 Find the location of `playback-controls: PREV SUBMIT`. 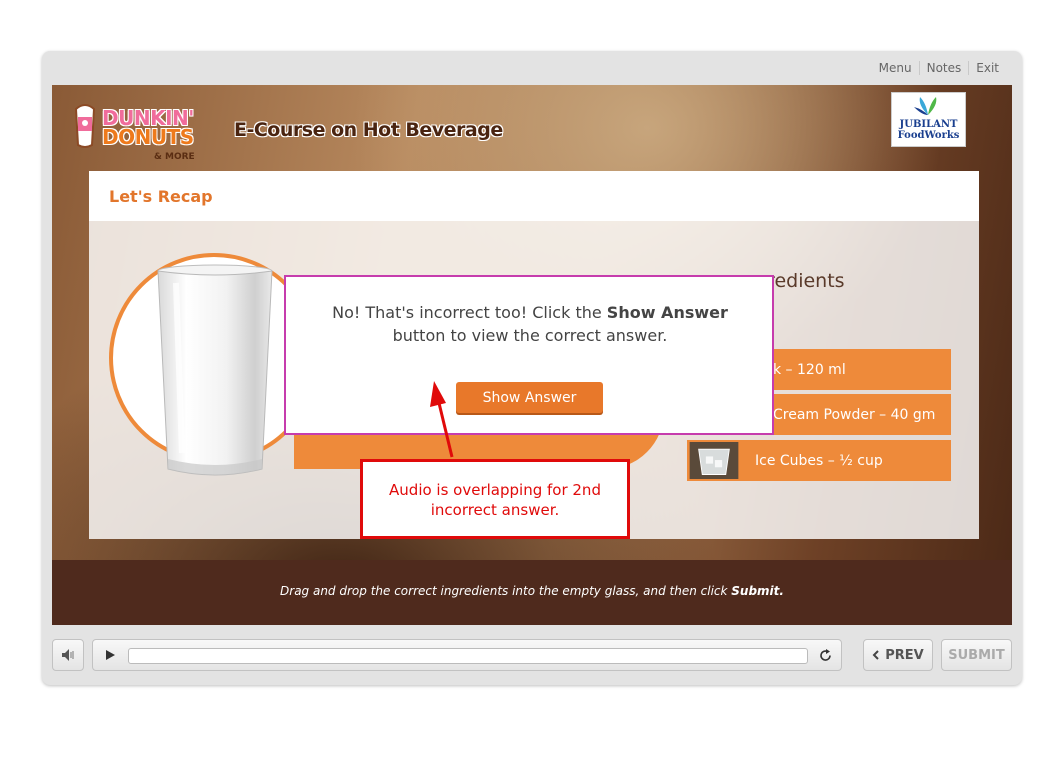

playback-controls: PREV SUBMIT is located at coordinates (532, 656).